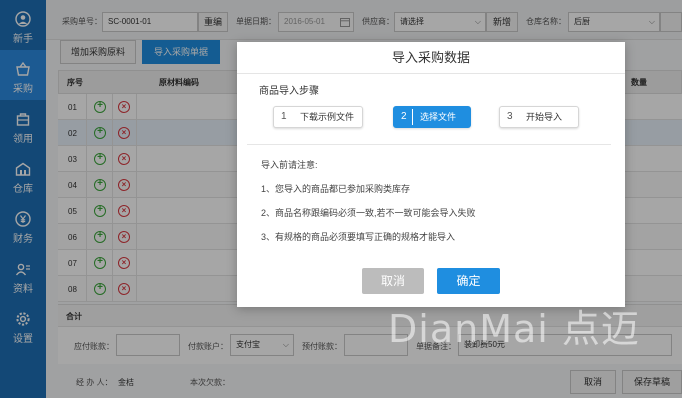 This screenshot has width=682, height=398. I want to click on step-download-sample: 1 下载示例文件, so click(318, 117).